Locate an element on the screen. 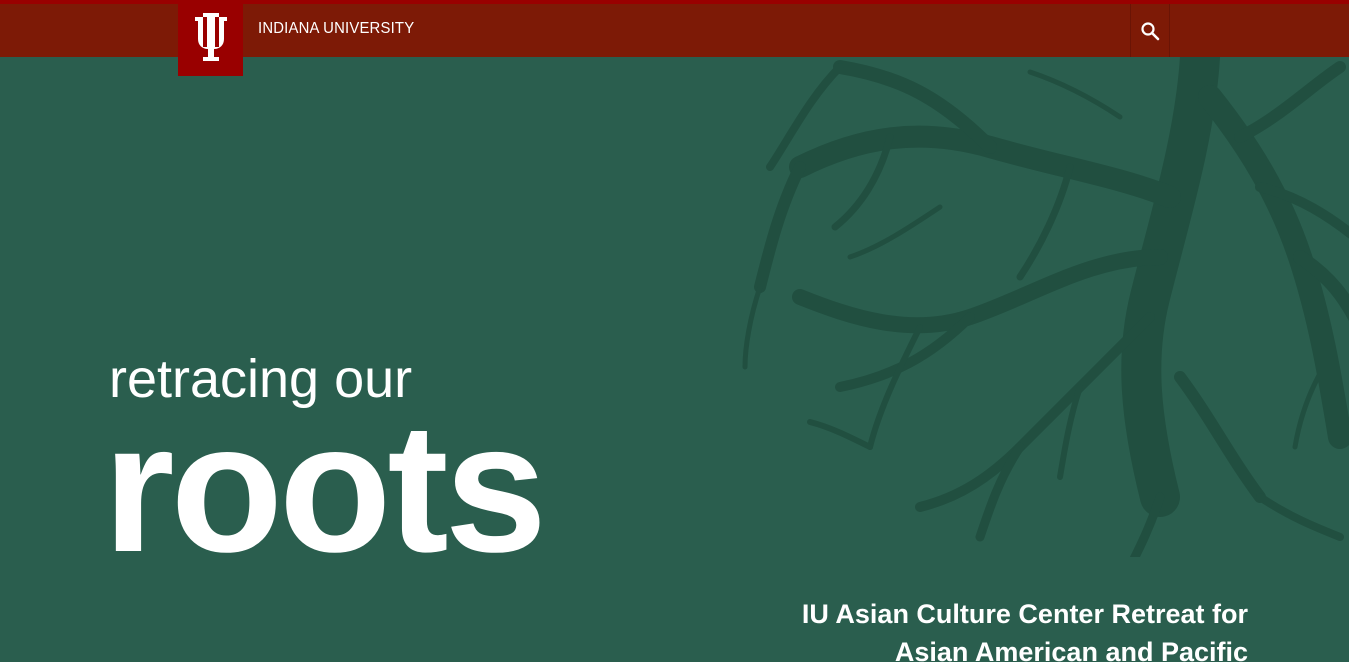 This screenshot has height=662, width=1349. iu-logo-link is located at coordinates (210, 38).